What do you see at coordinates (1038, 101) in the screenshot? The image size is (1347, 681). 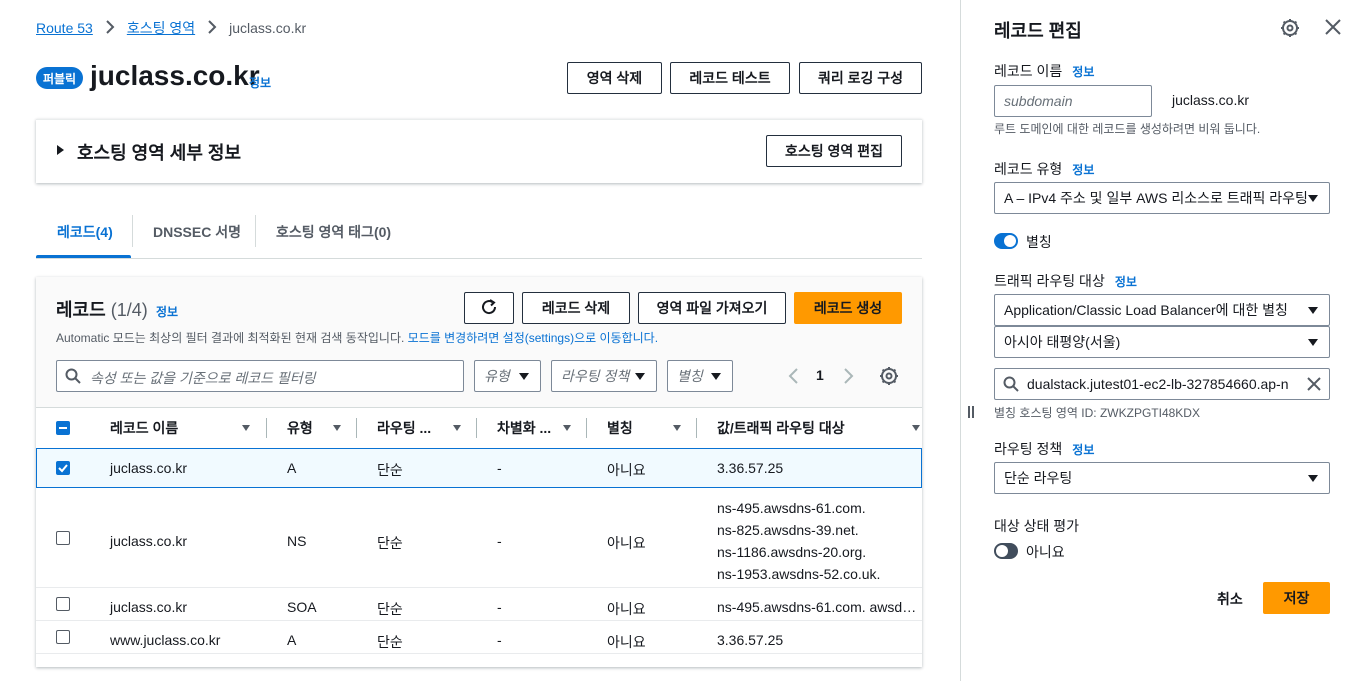 I see `subdomain-placeholder: subdomain` at bounding box center [1038, 101].